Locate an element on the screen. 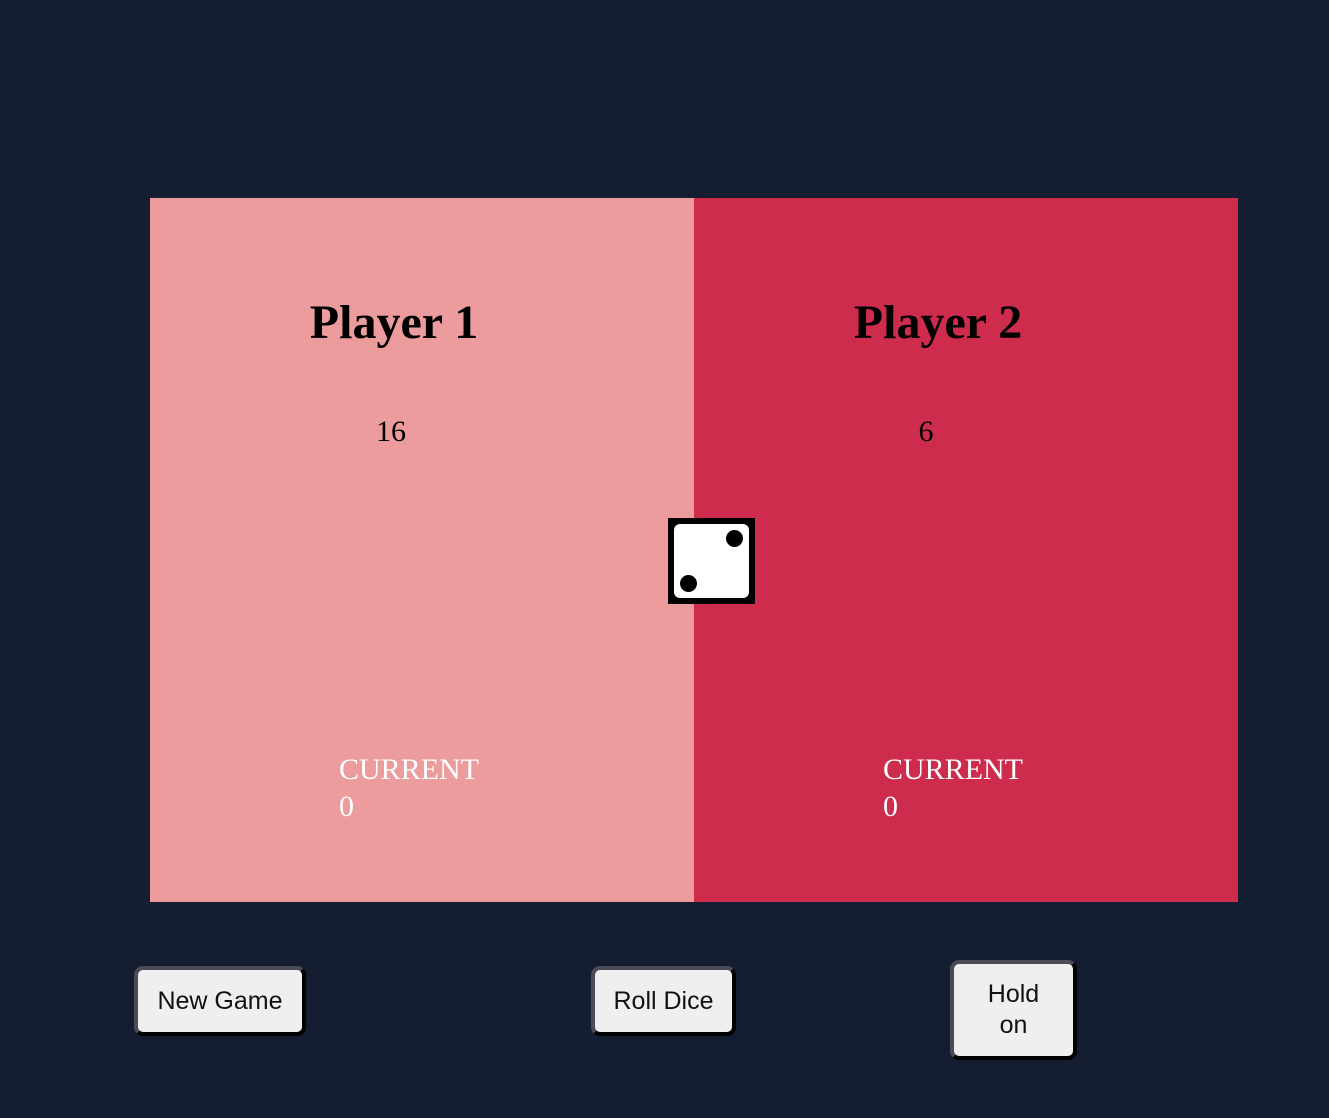 The height and width of the screenshot is (1118, 1329). dice-face is located at coordinates (711, 561).